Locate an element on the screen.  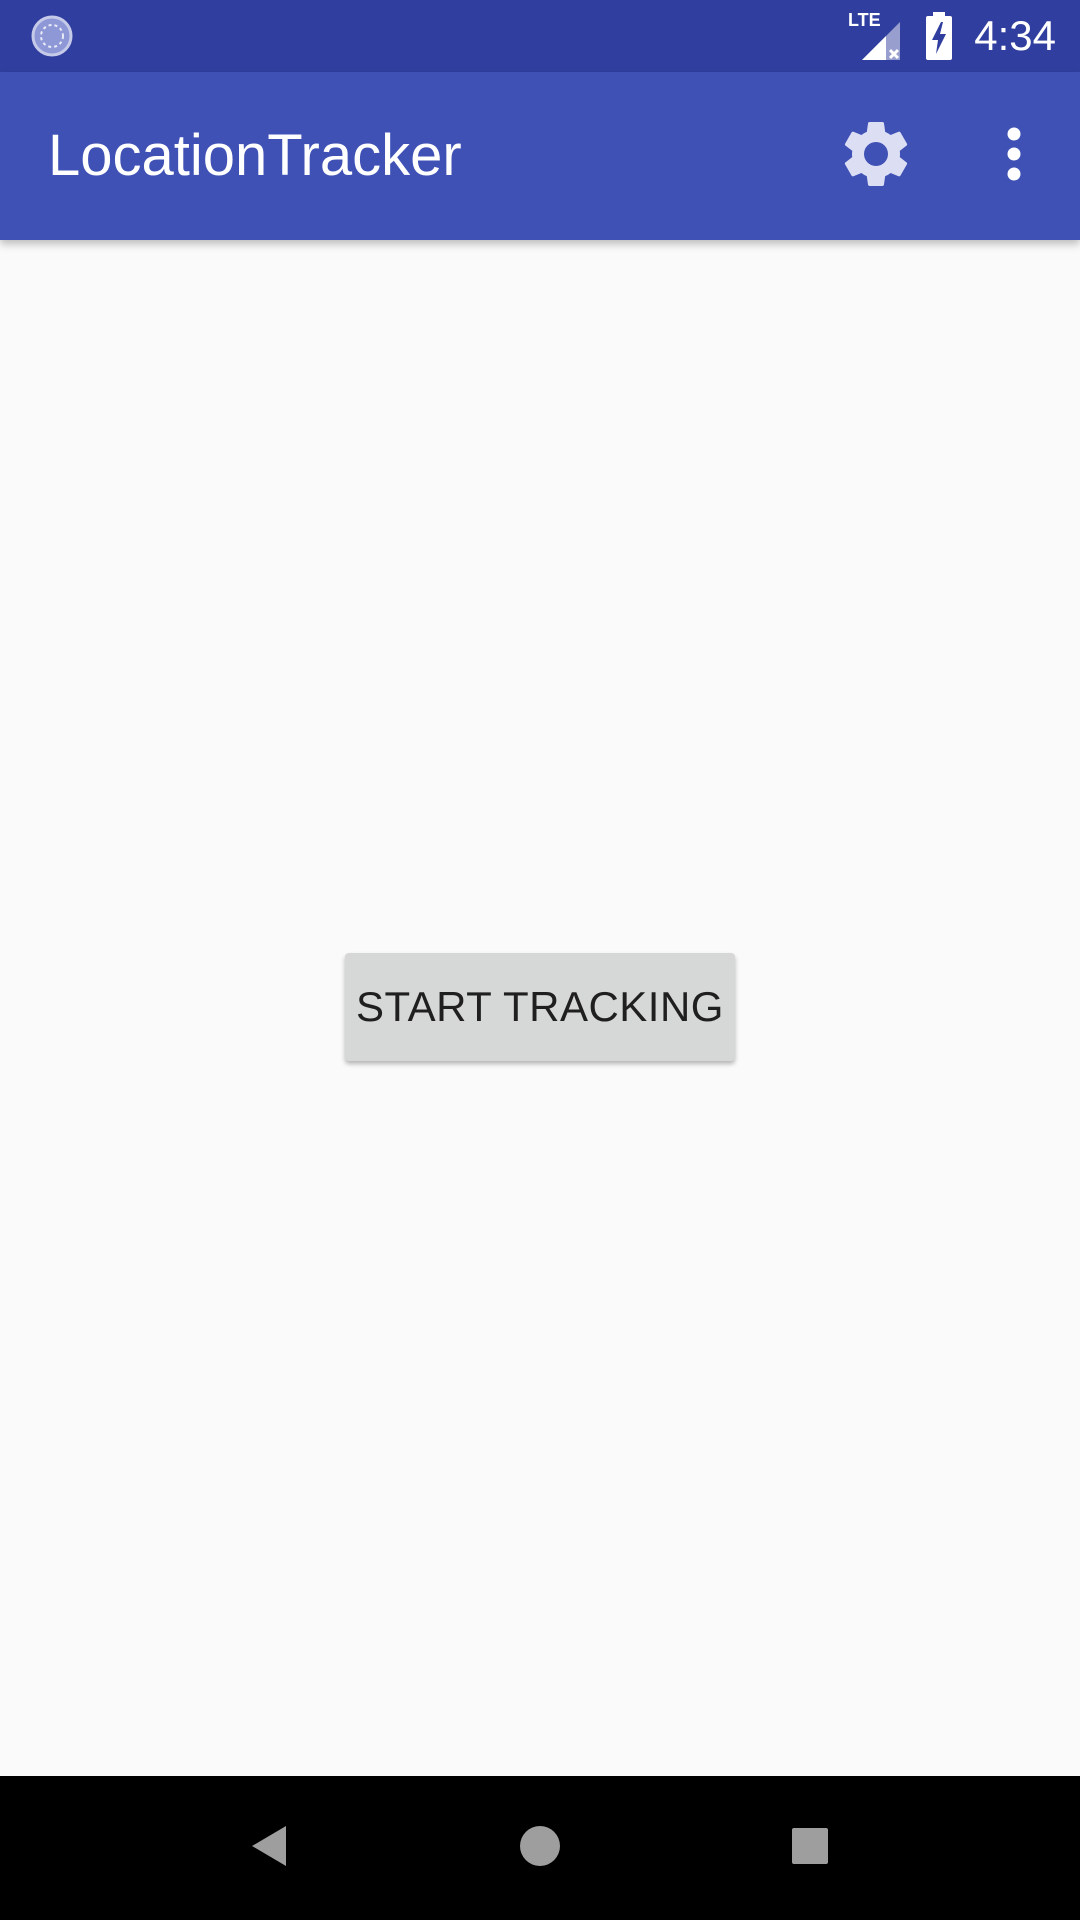
home-icon is located at coordinates (540, 1848).